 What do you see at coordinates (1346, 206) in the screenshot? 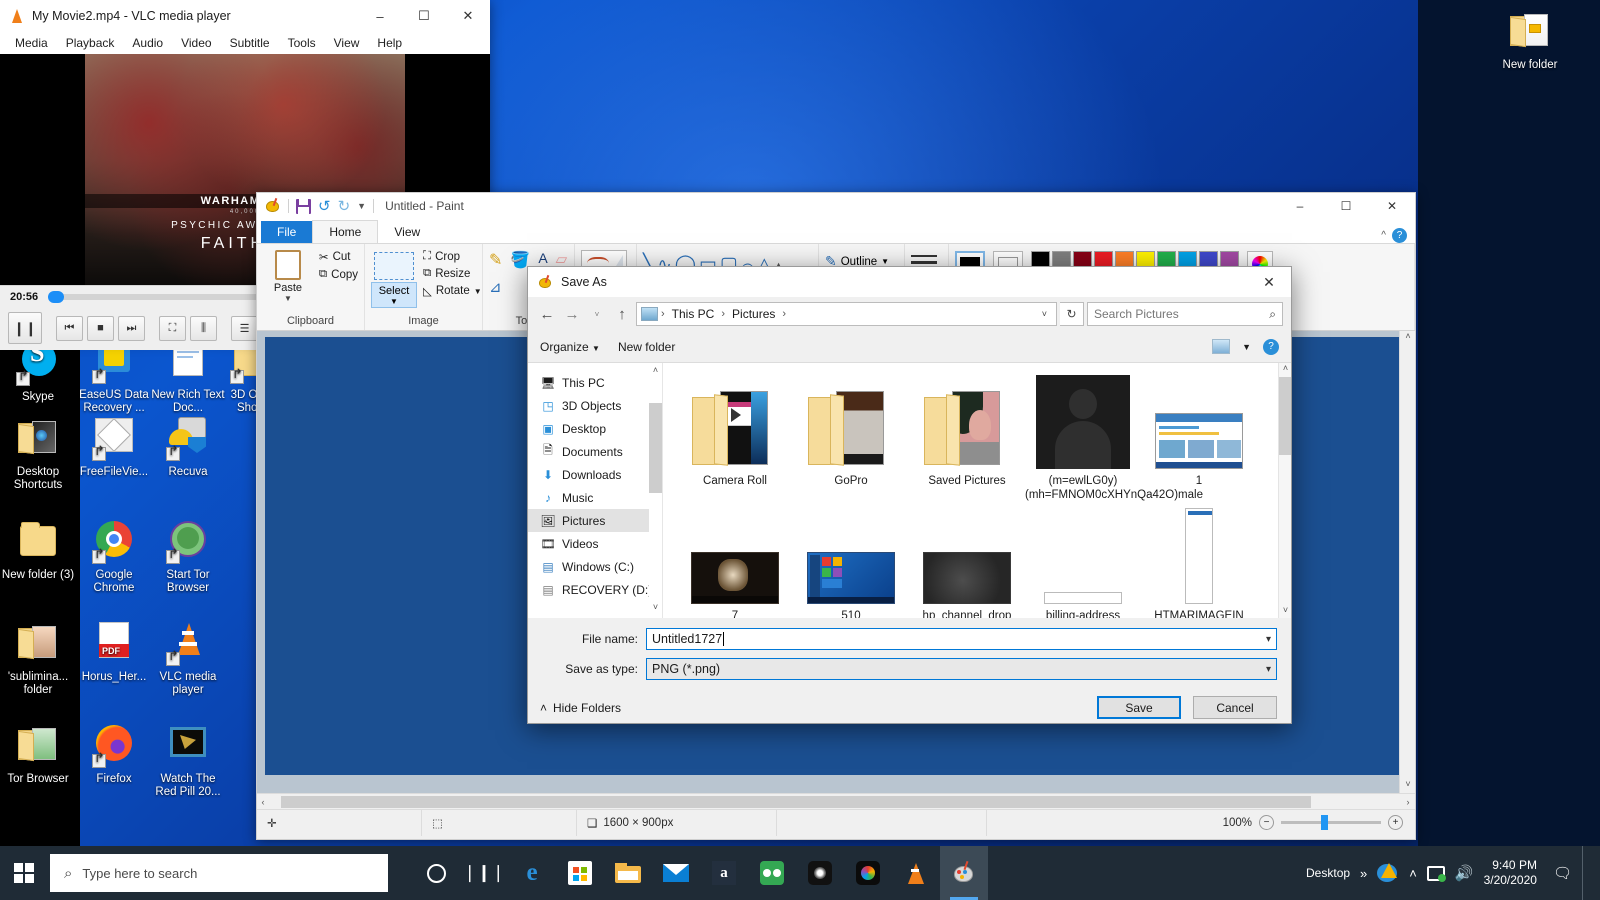
I see `paint-window-controls: – ☐ ✕` at bounding box center [1346, 206].